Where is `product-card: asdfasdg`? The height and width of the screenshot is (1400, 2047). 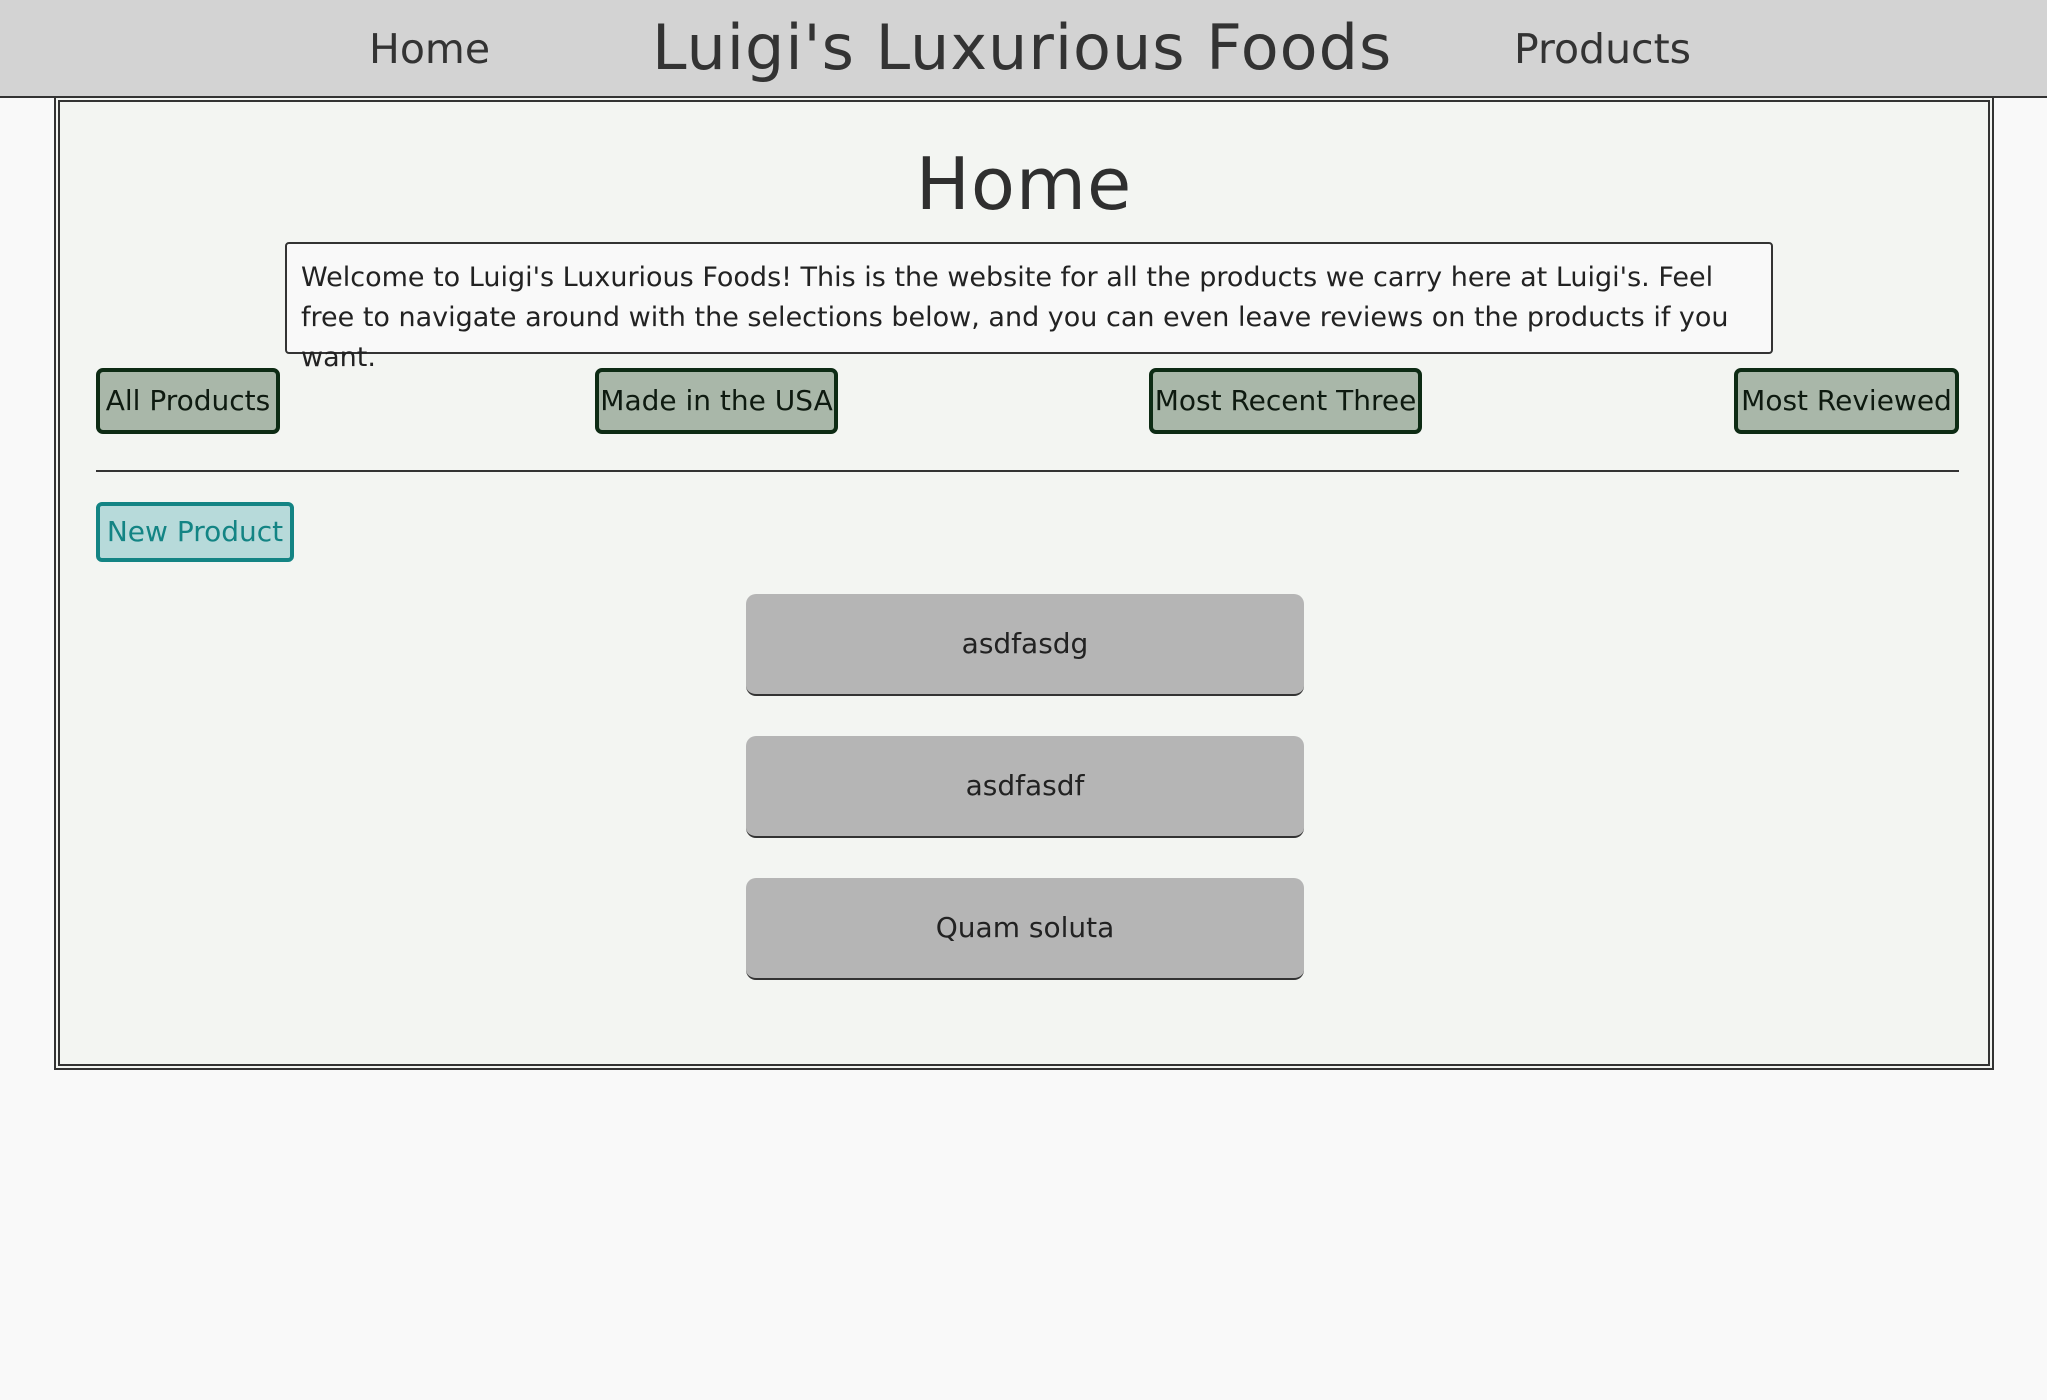 product-card: asdfasdg is located at coordinates (1025, 645).